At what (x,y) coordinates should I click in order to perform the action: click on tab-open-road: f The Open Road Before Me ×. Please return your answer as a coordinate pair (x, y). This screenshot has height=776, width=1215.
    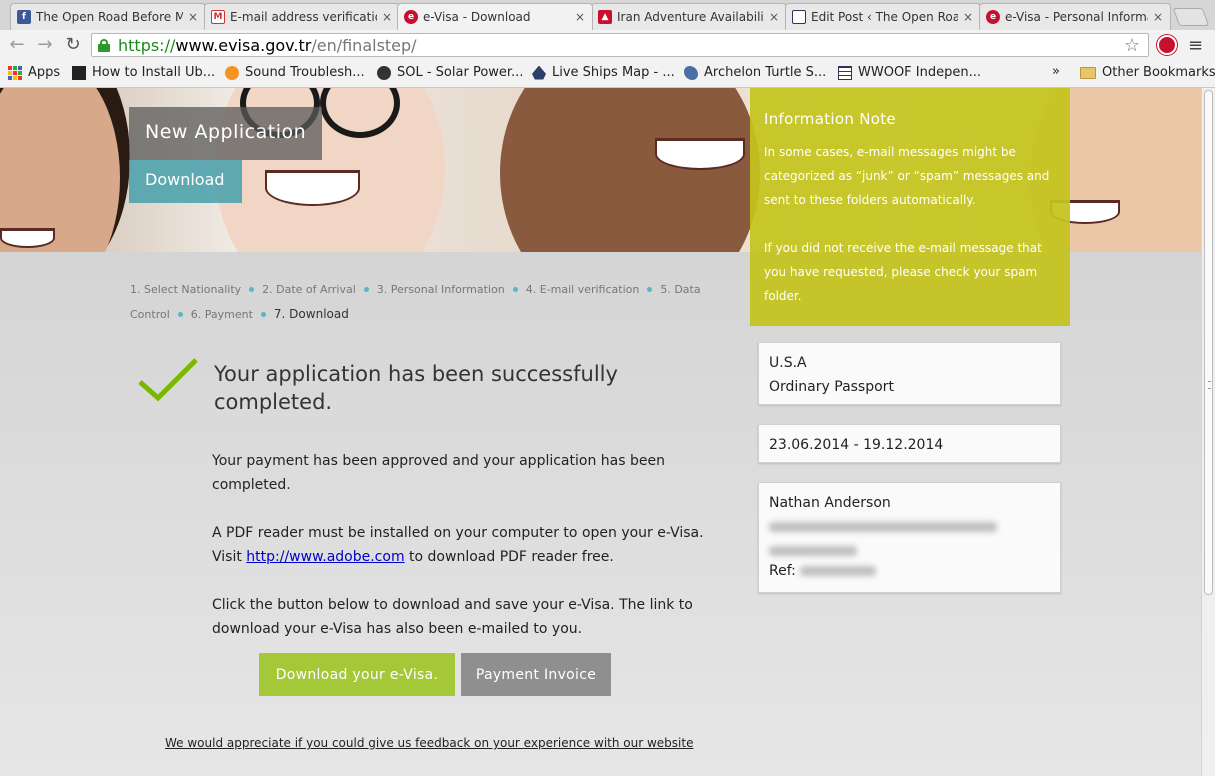
    Looking at the image, I should click on (108, 16).